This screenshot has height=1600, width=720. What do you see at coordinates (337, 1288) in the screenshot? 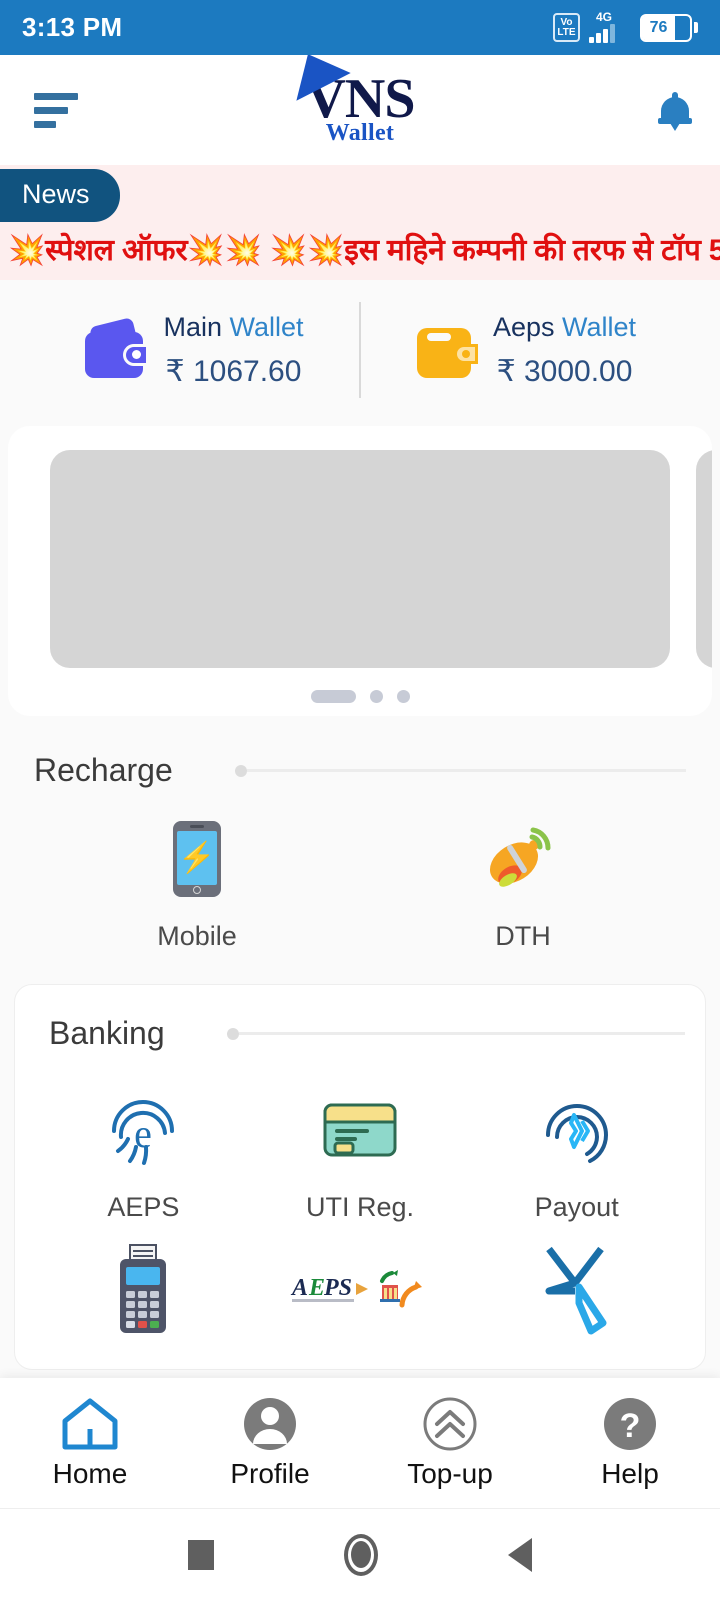
I see `svg-text: PS` at bounding box center [337, 1288].